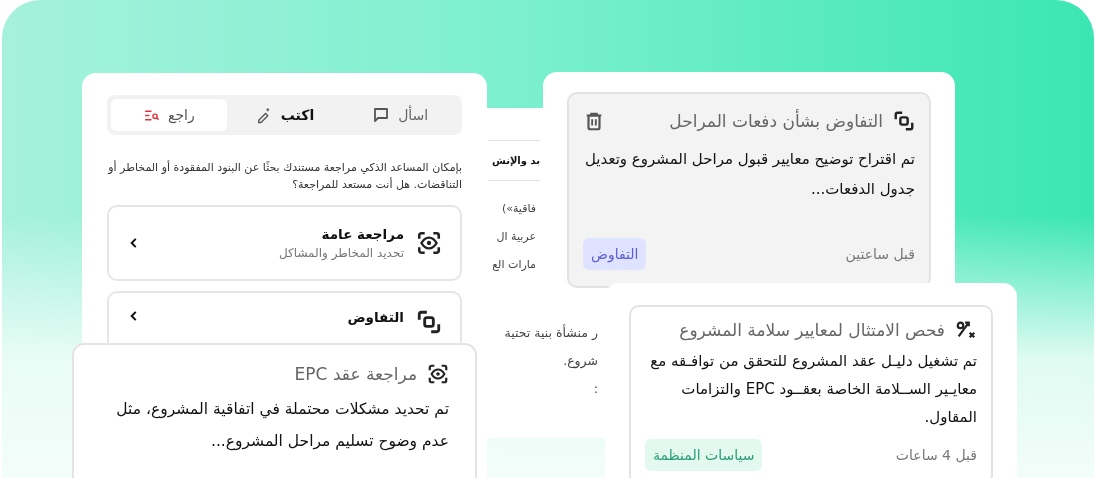 This screenshot has width=1096, height=478. What do you see at coordinates (966, 330) in the screenshot?
I see `percent-cross-icon` at bounding box center [966, 330].